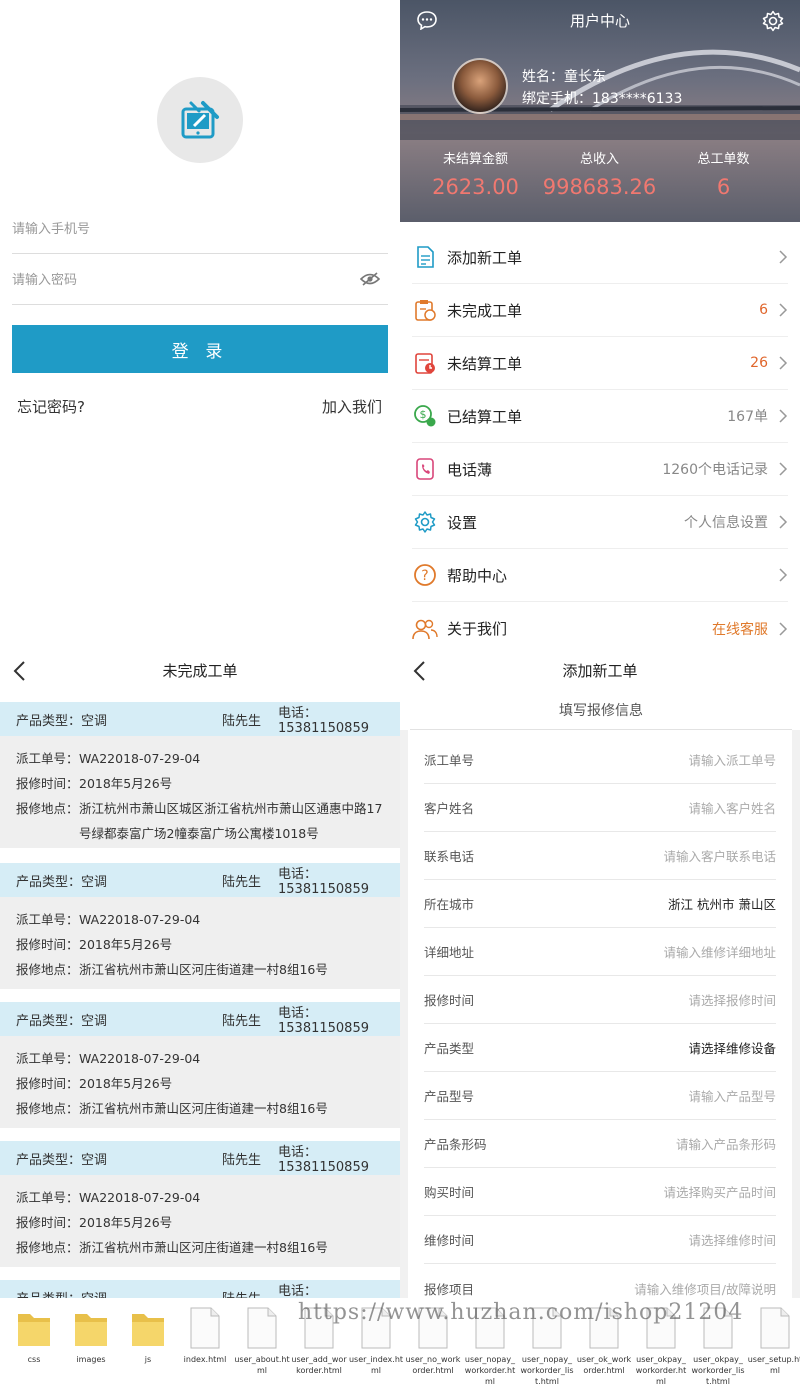 This screenshot has height=1398, width=800. Describe the element at coordinates (485, 310) in the screenshot. I see `menu-label: 未完成工单` at that location.